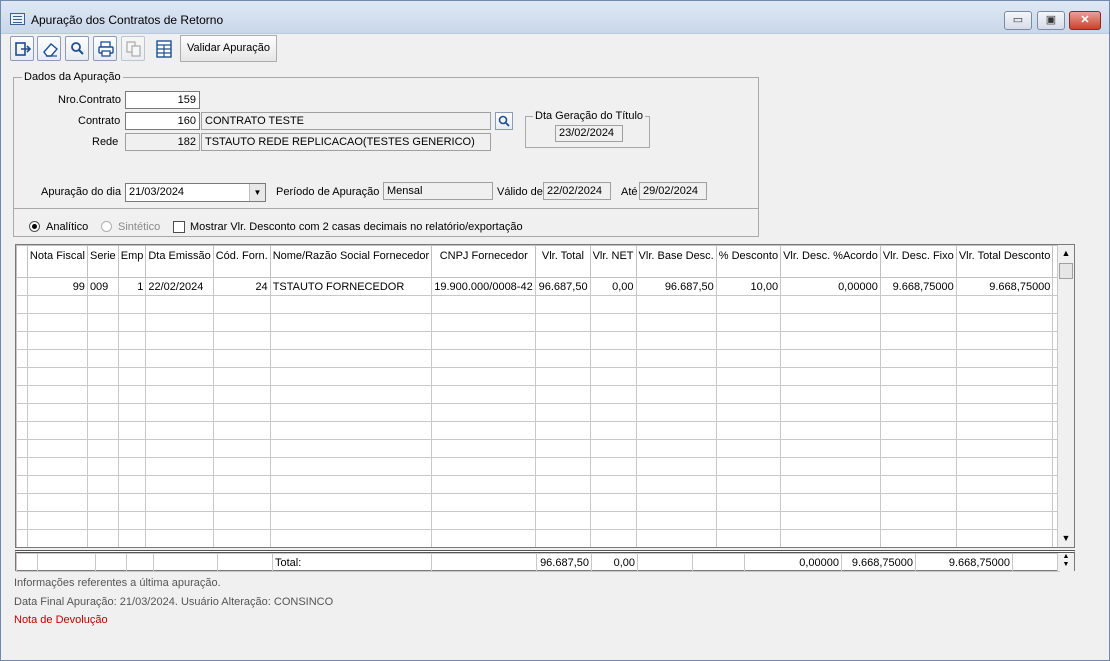 Image resolution: width=1110 pixels, height=661 pixels. I want to click on exit-button, so click(22, 48).